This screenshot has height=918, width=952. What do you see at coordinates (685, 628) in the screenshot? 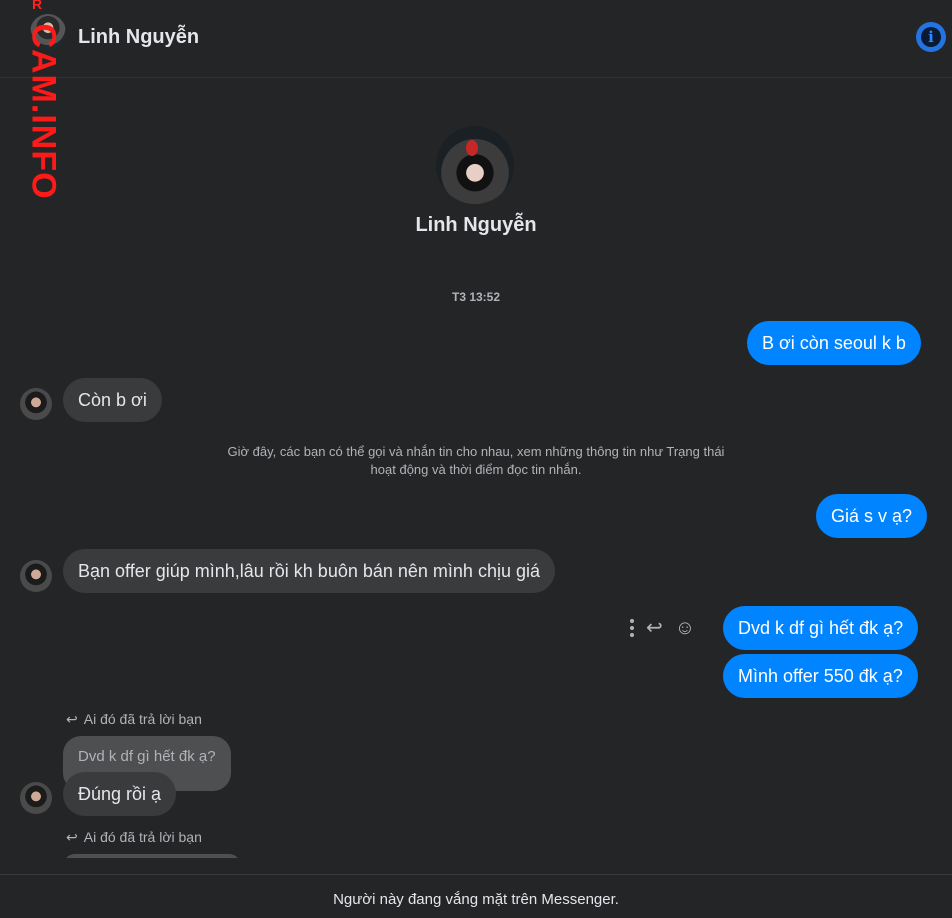
I see `smiley-icon: ☺` at bounding box center [685, 628].